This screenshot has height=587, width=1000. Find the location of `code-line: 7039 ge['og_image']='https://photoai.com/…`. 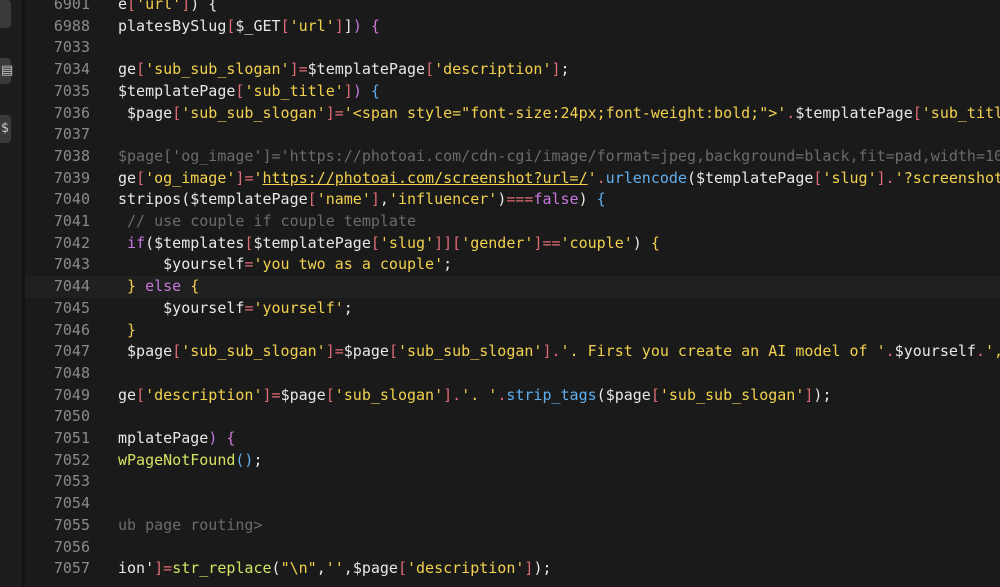

code-line: 7039 ge['og_image']='https://photoai.com/… is located at coordinates (512, 179).